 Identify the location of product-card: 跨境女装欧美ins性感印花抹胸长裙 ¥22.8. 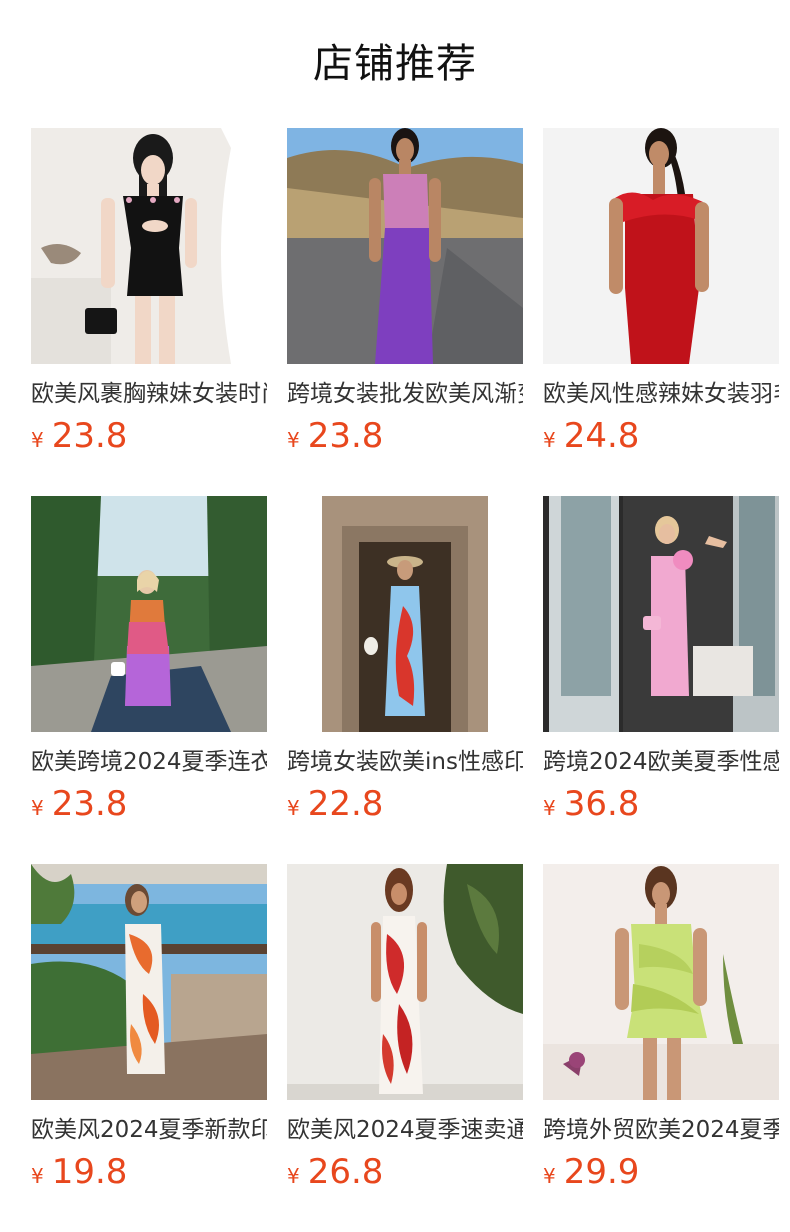
(405, 680).